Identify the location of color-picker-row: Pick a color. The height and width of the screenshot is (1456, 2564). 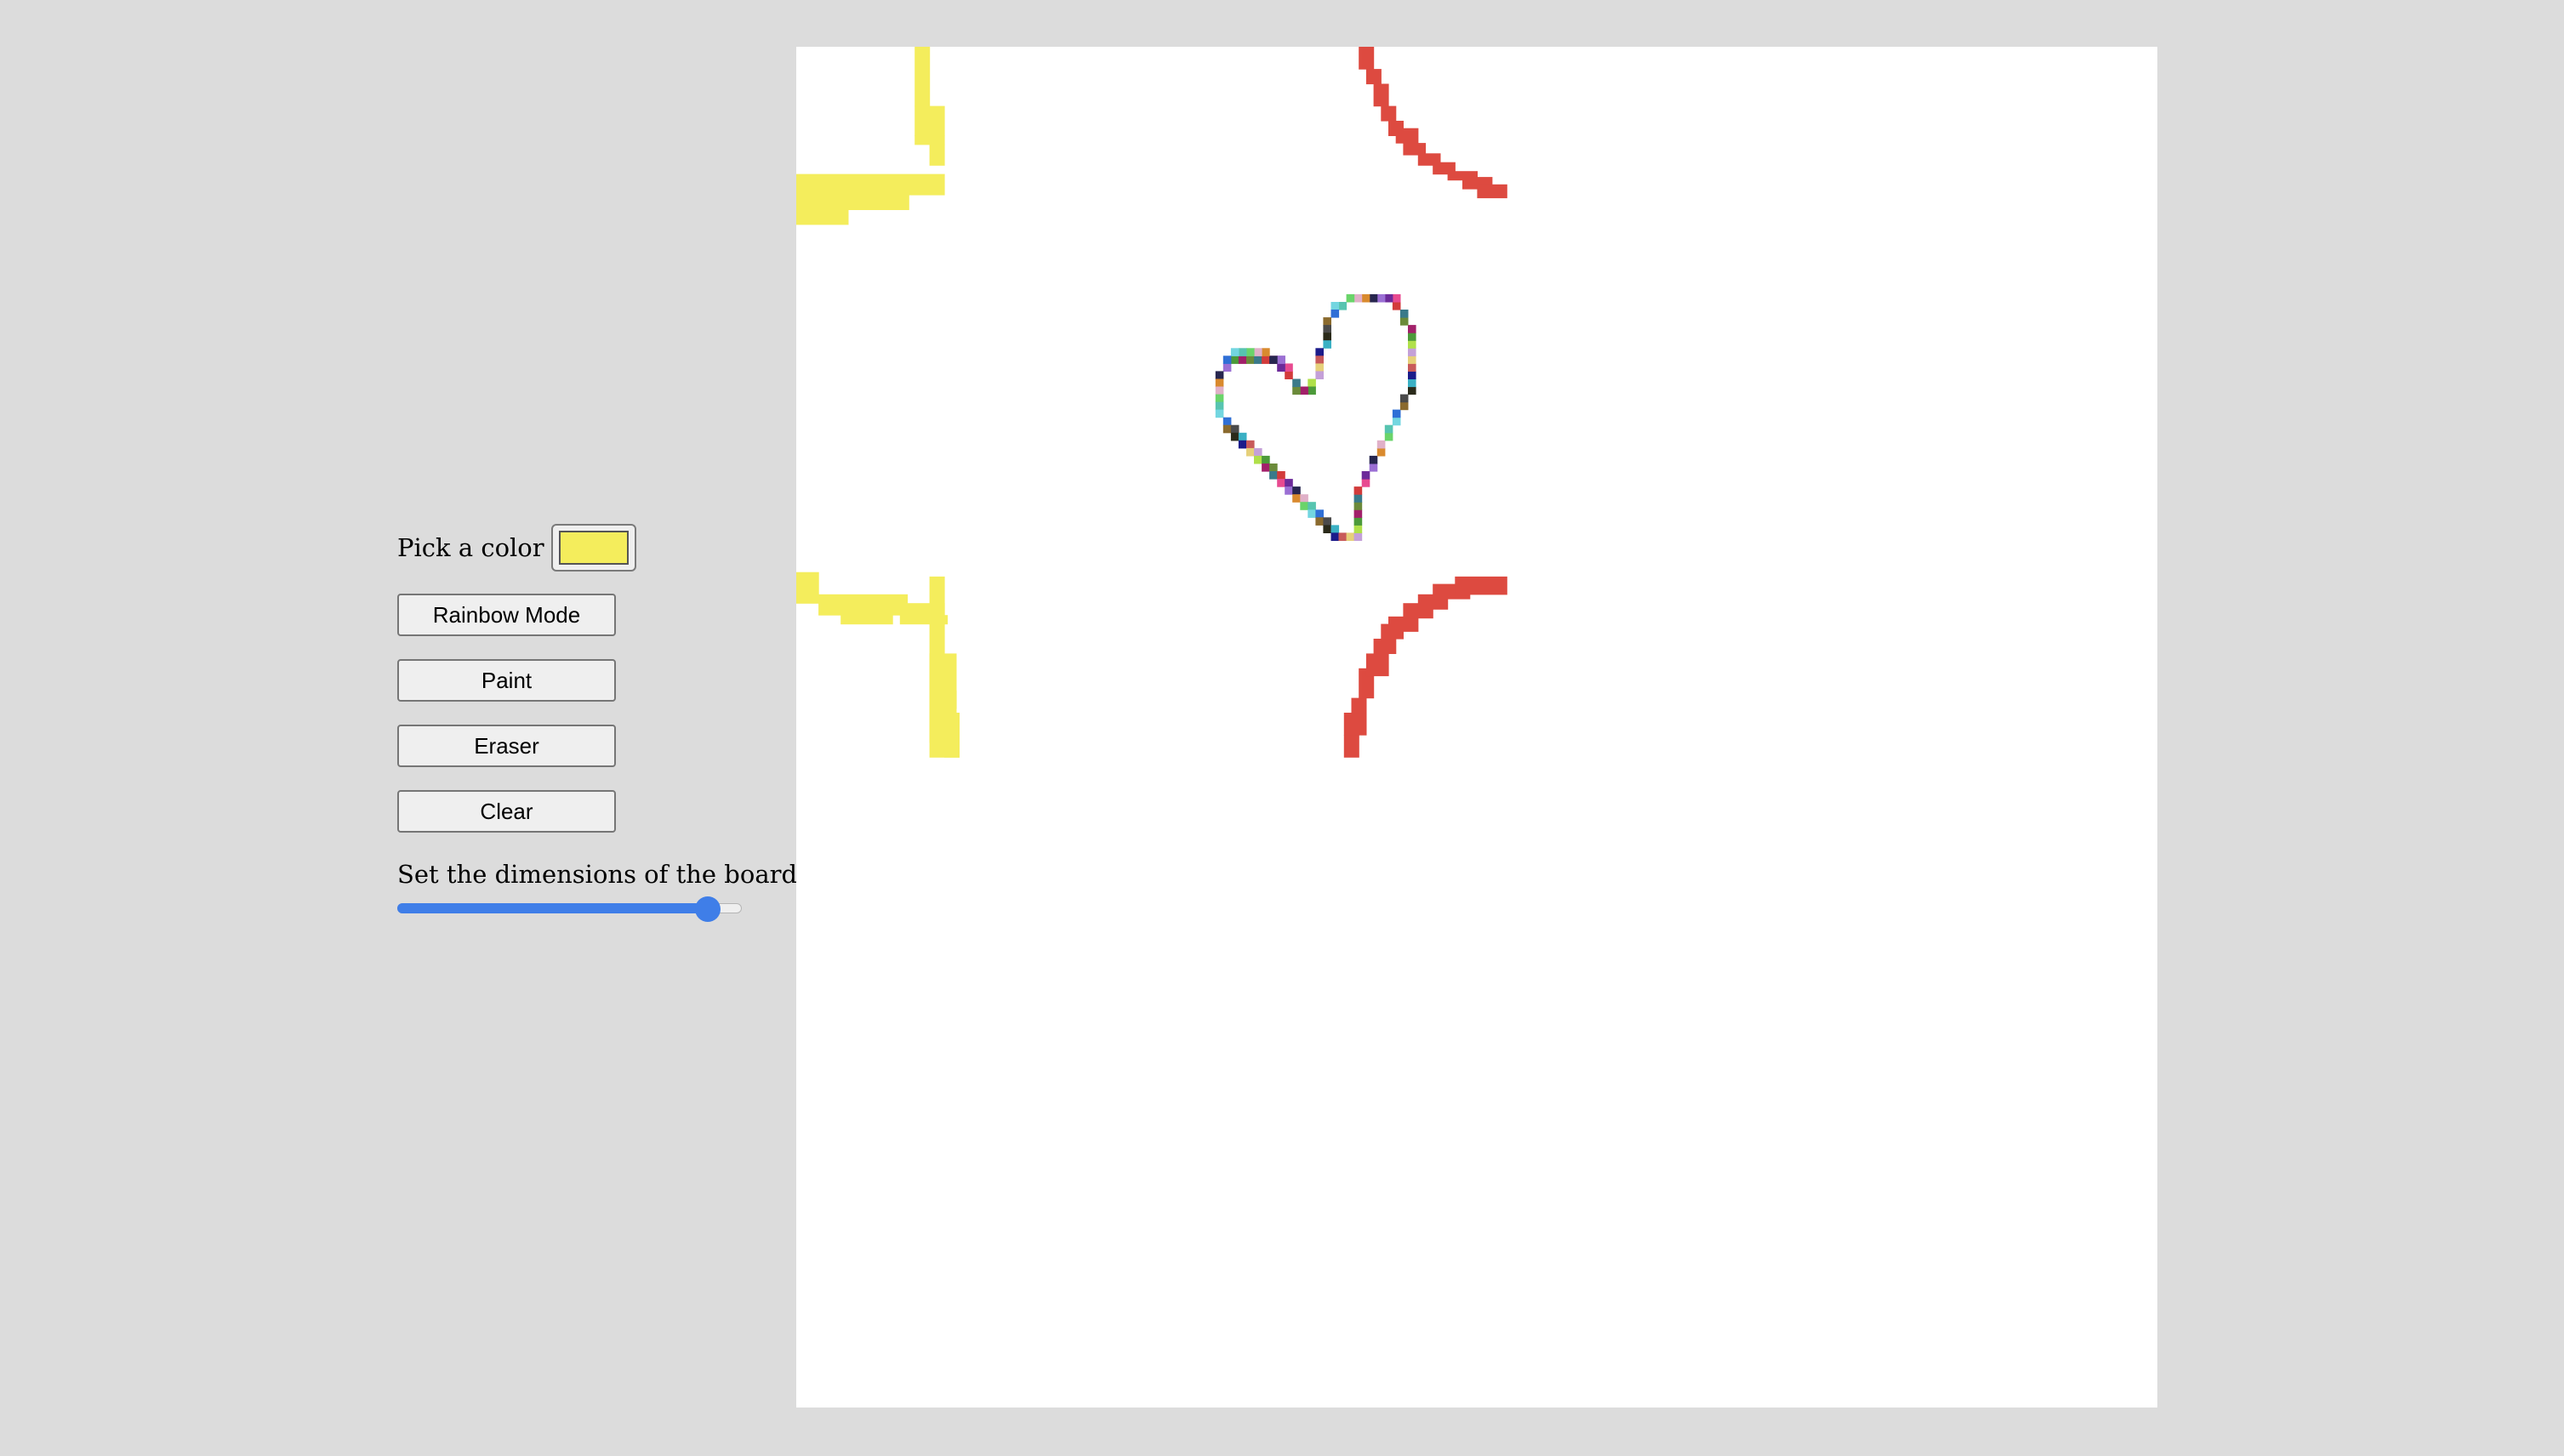
(576, 548).